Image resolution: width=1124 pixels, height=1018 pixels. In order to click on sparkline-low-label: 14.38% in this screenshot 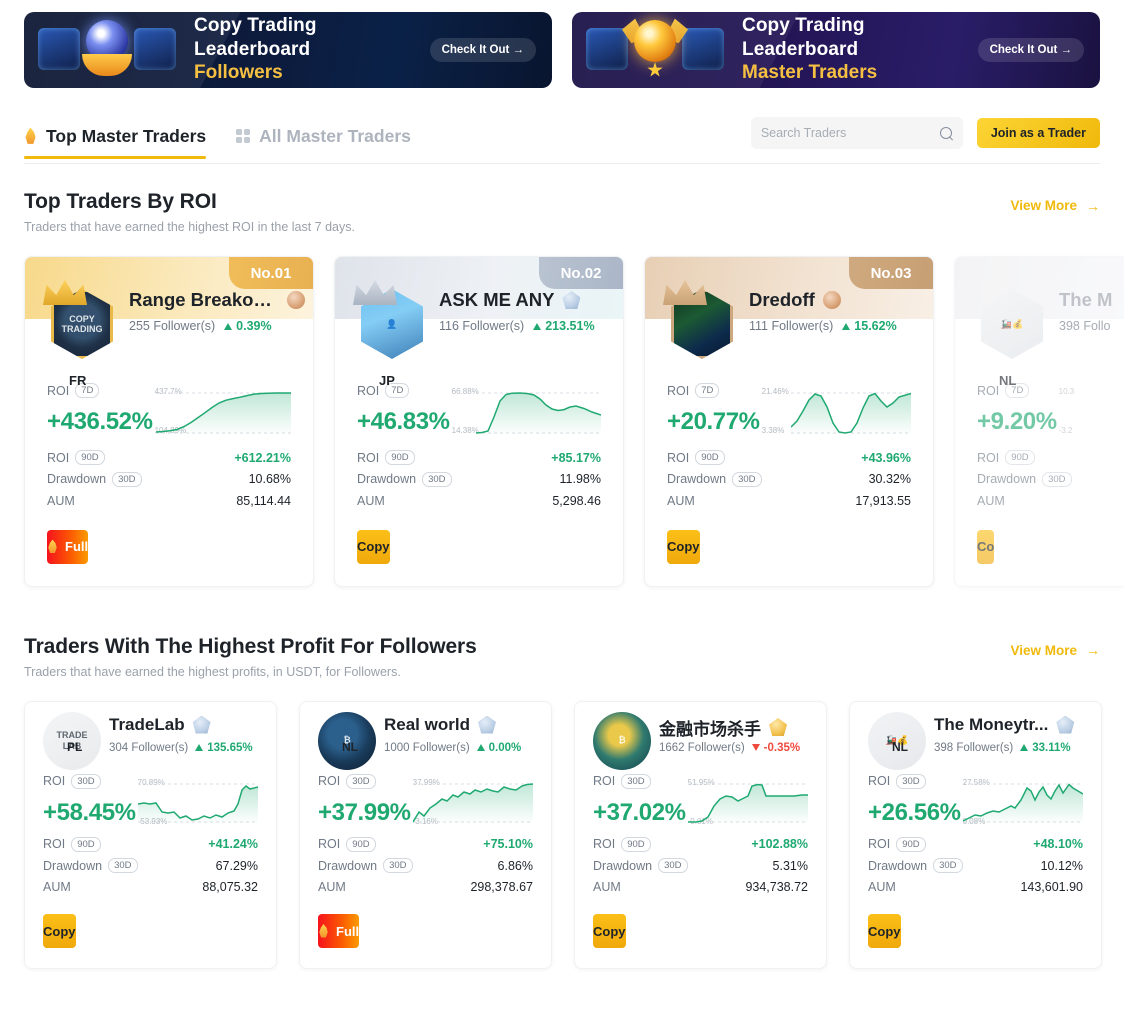, I will do `click(465, 430)`.